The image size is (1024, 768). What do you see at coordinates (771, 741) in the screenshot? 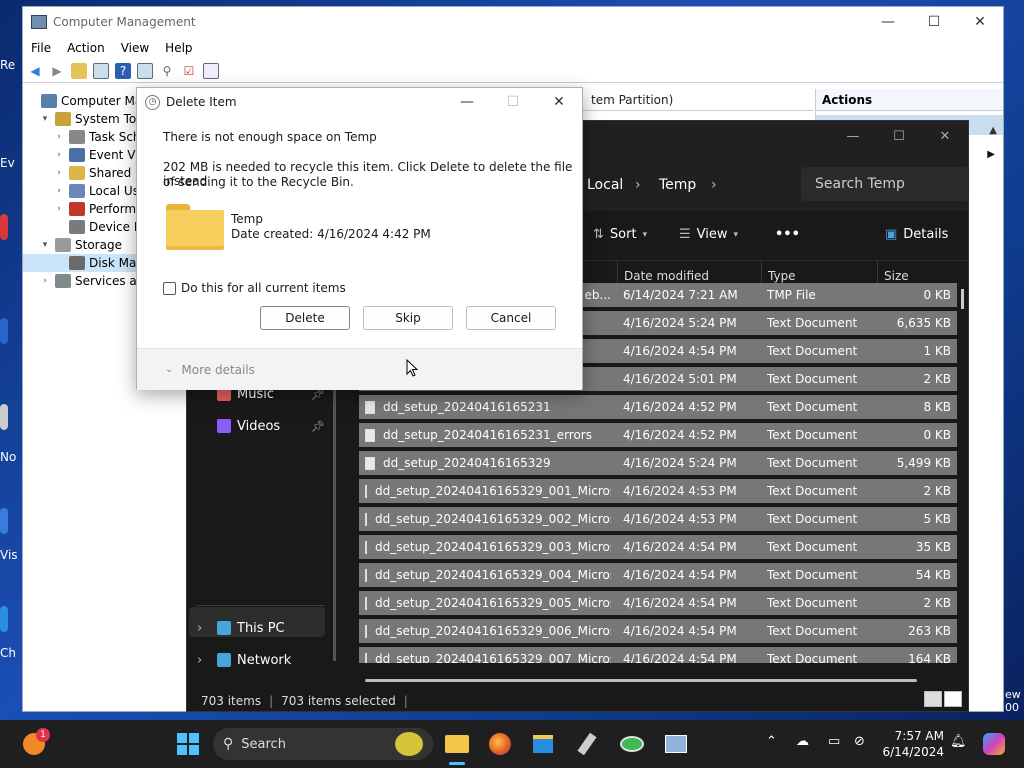
I see `chevron-up-icon: ⌃` at bounding box center [771, 741].